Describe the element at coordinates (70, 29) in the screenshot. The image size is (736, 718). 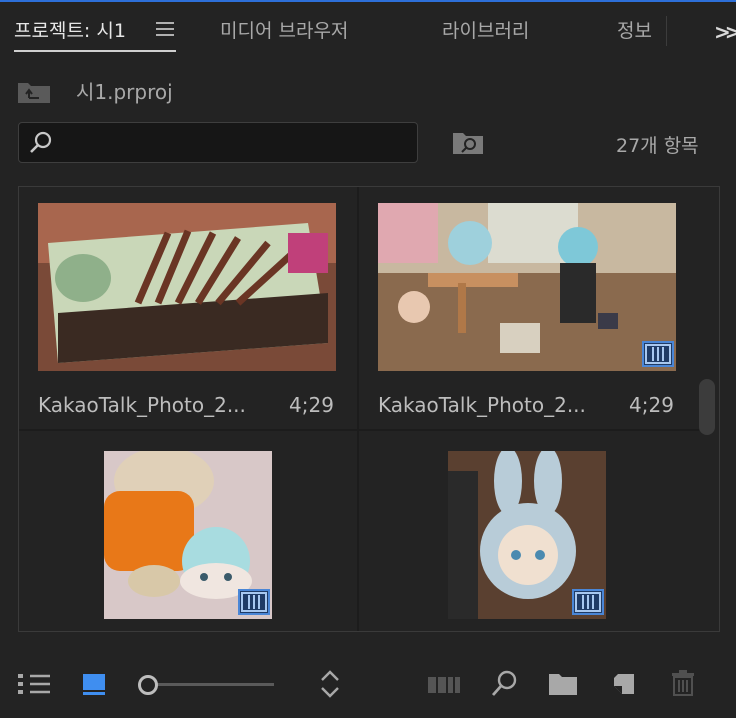
I see `tab-project: 프로젝트: 시1` at that location.